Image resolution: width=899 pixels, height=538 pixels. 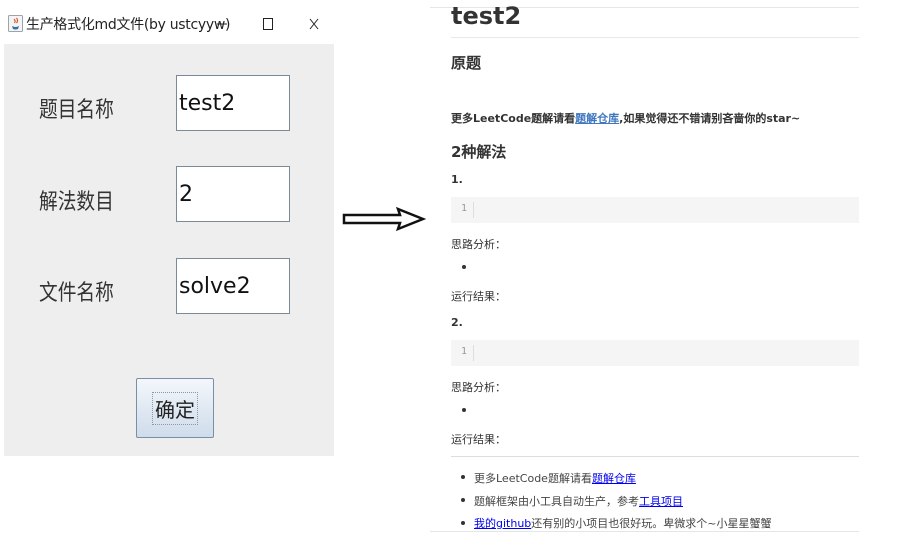 What do you see at coordinates (651, 523) in the screenshot?
I see `footer-text: 还有别的小项目也很好玩。卑微求个~小星星蟹蟹` at bounding box center [651, 523].